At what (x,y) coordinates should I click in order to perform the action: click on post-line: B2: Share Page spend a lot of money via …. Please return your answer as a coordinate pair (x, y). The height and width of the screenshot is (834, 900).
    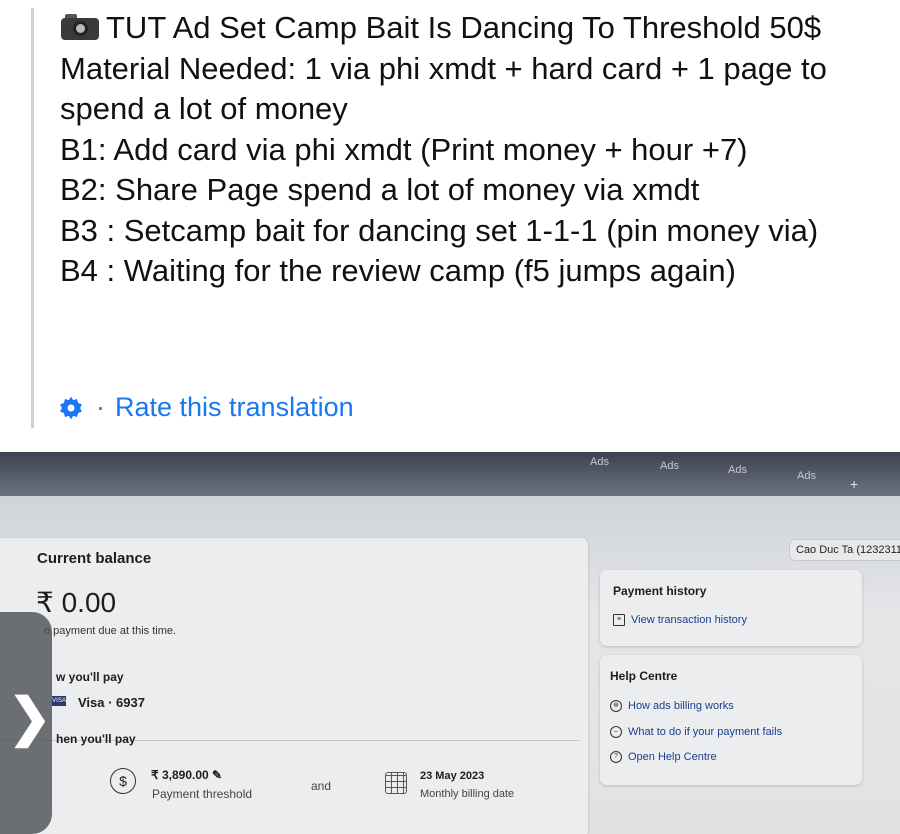
    Looking at the image, I should click on (380, 189).